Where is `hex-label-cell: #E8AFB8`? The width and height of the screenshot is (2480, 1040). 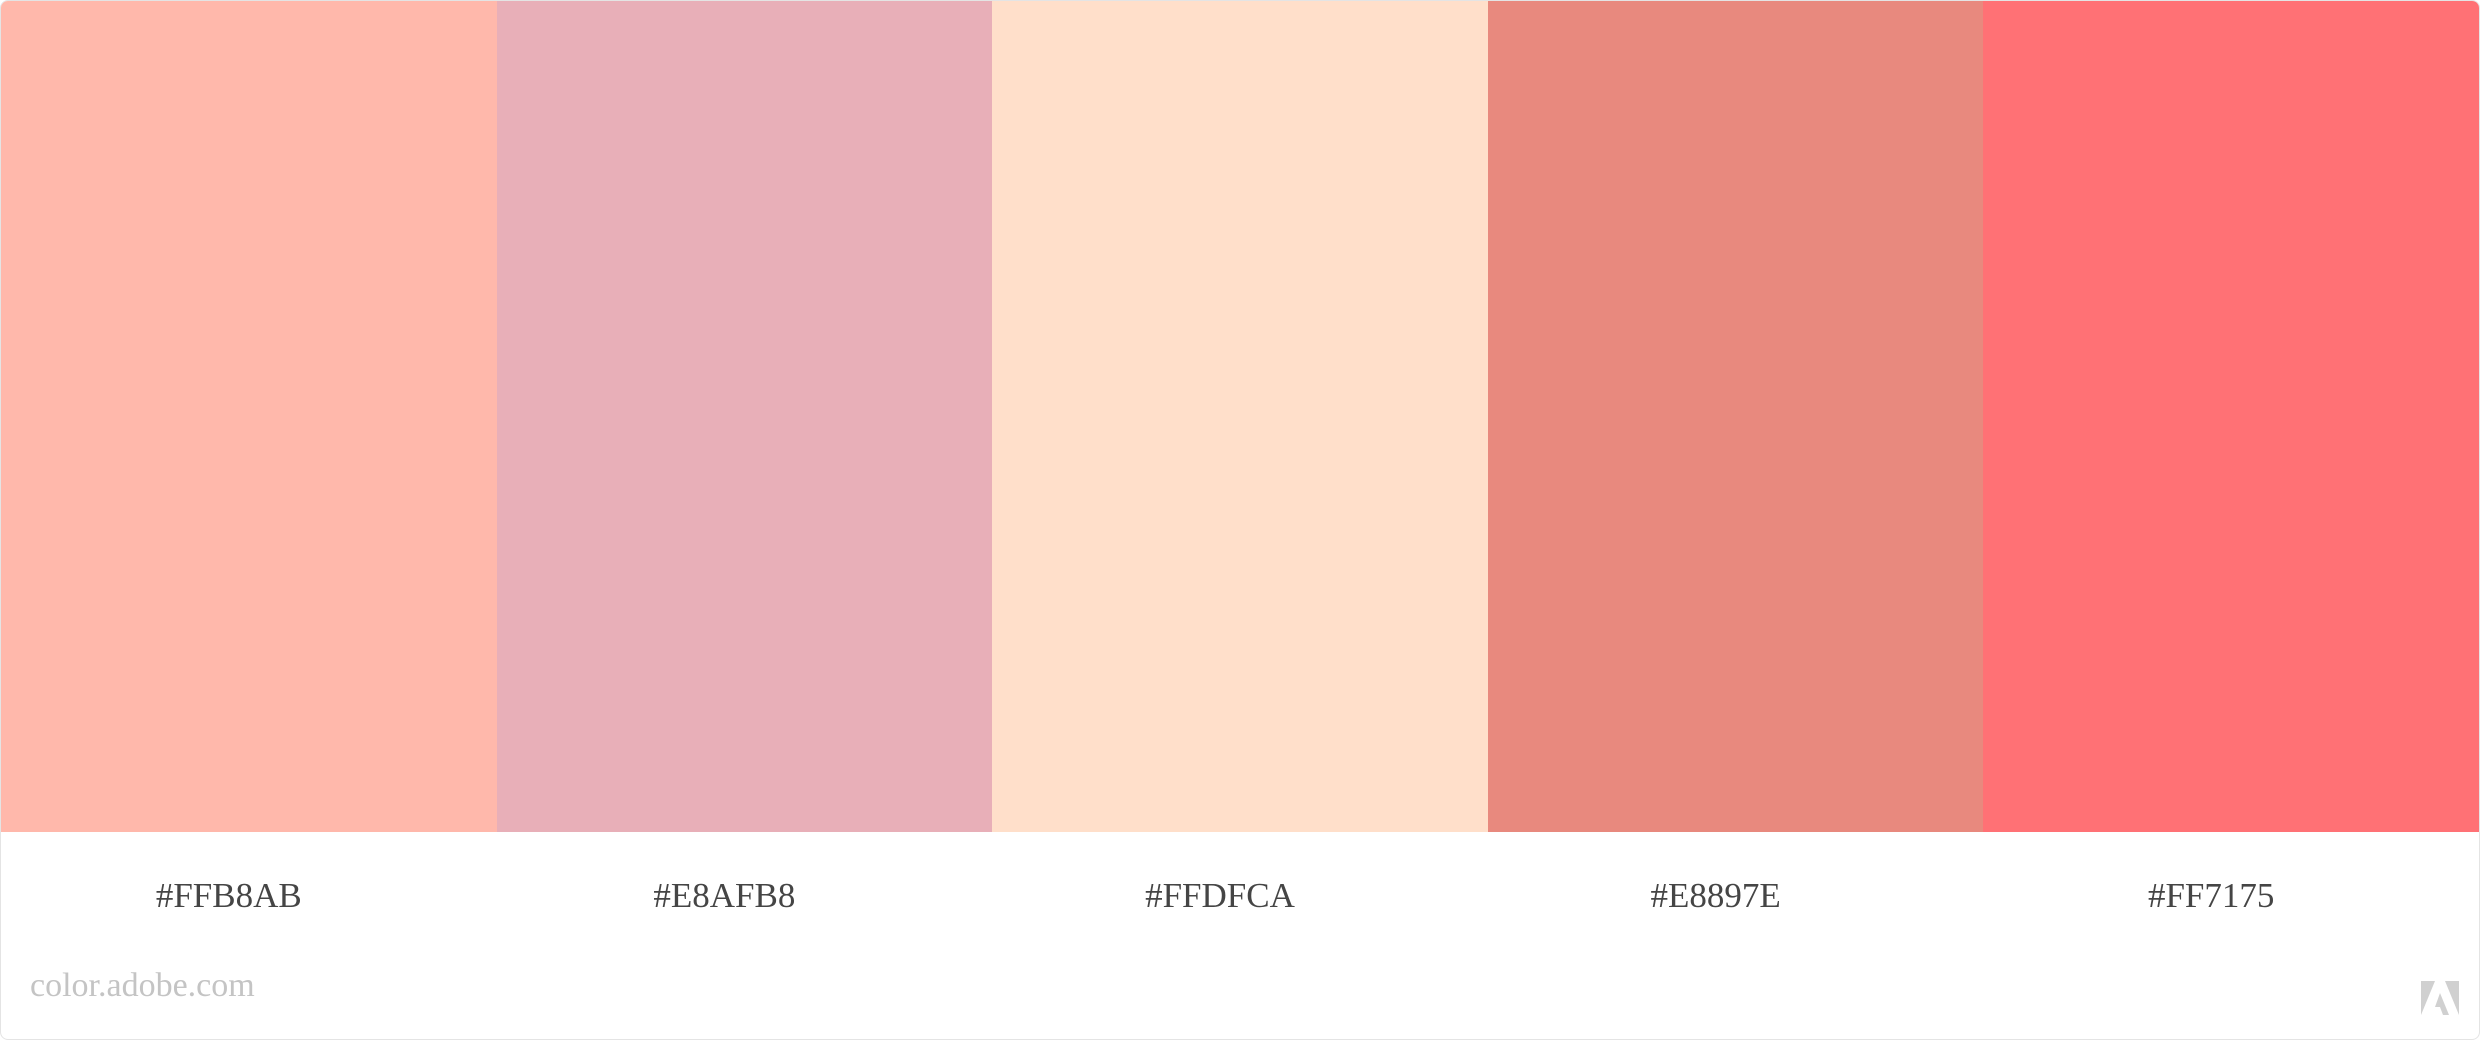
hex-label-cell: #E8AFB8 is located at coordinates (745, 896).